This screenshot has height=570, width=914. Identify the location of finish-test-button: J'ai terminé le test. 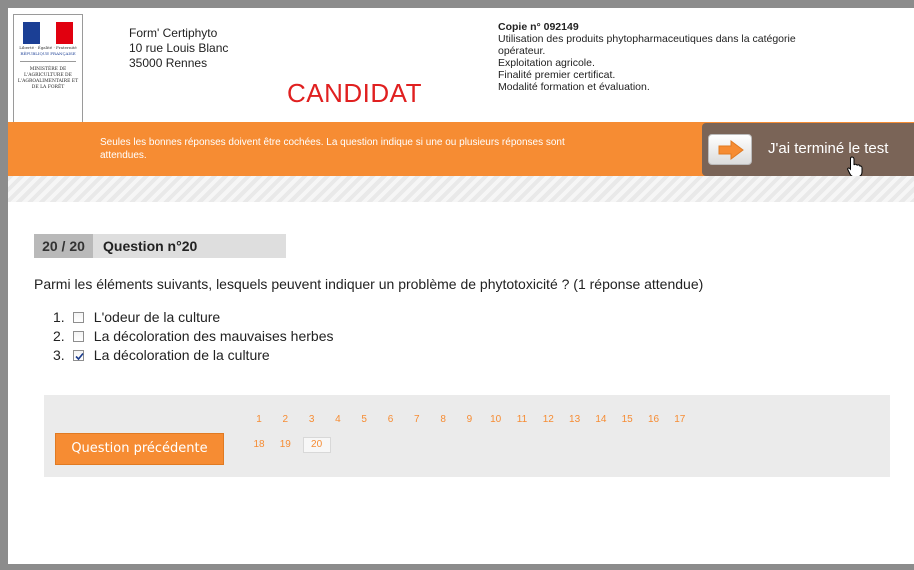
(808, 149).